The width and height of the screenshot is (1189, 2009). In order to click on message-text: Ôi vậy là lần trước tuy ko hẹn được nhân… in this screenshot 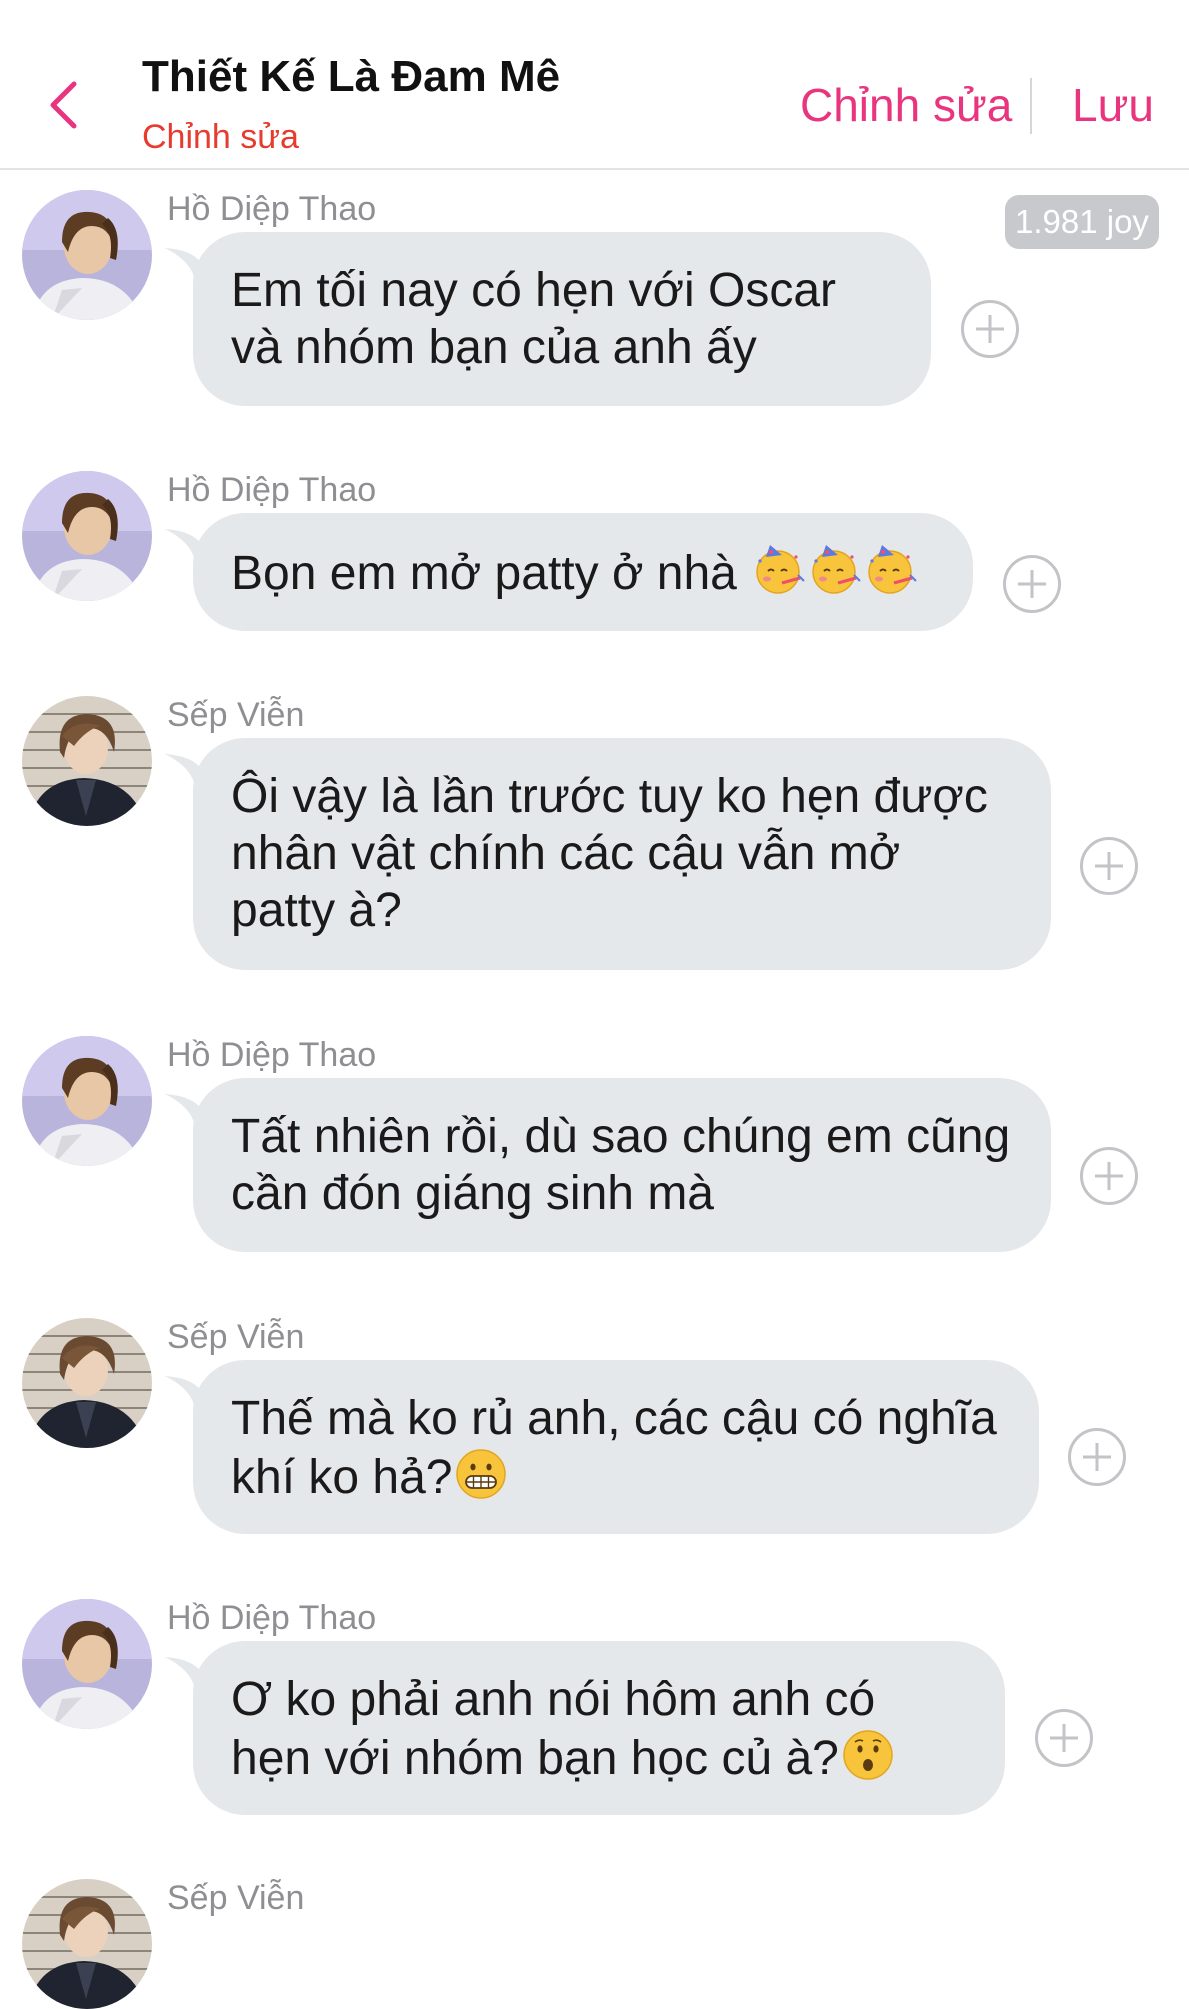, I will do `click(609, 853)`.